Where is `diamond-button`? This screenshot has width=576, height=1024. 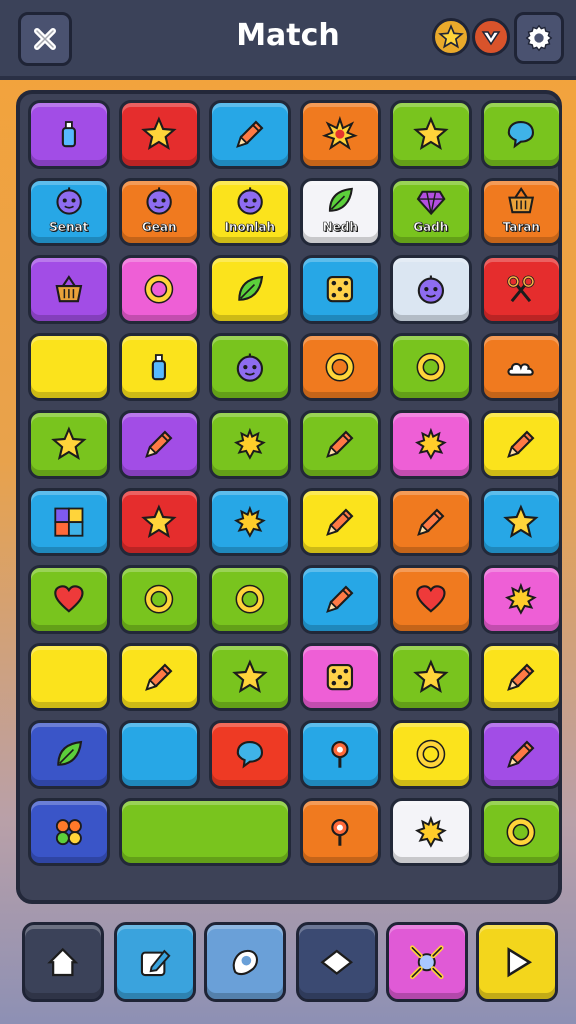 diamond-button is located at coordinates (337, 962).